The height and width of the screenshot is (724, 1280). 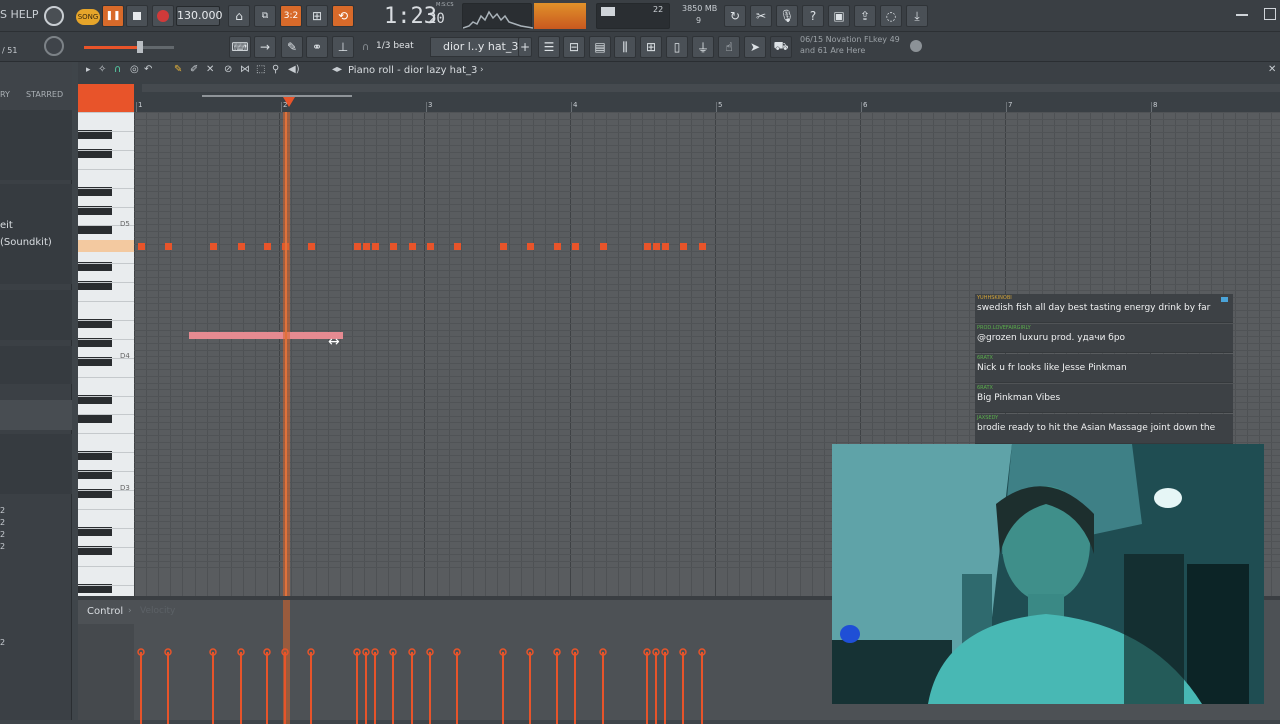 What do you see at coordinates (265, 16) in the screenshot?
I see `wait-for-input-button: ⧉` at bounding box center [265, 16].